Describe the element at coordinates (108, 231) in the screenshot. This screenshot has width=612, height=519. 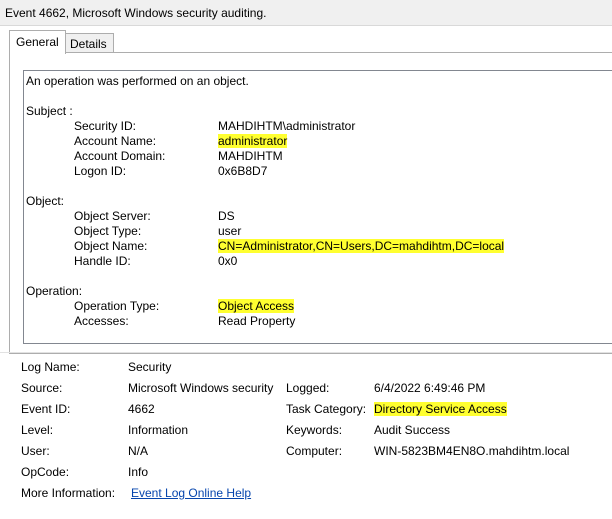
I see `object-type-label: Object Type:` at that location.